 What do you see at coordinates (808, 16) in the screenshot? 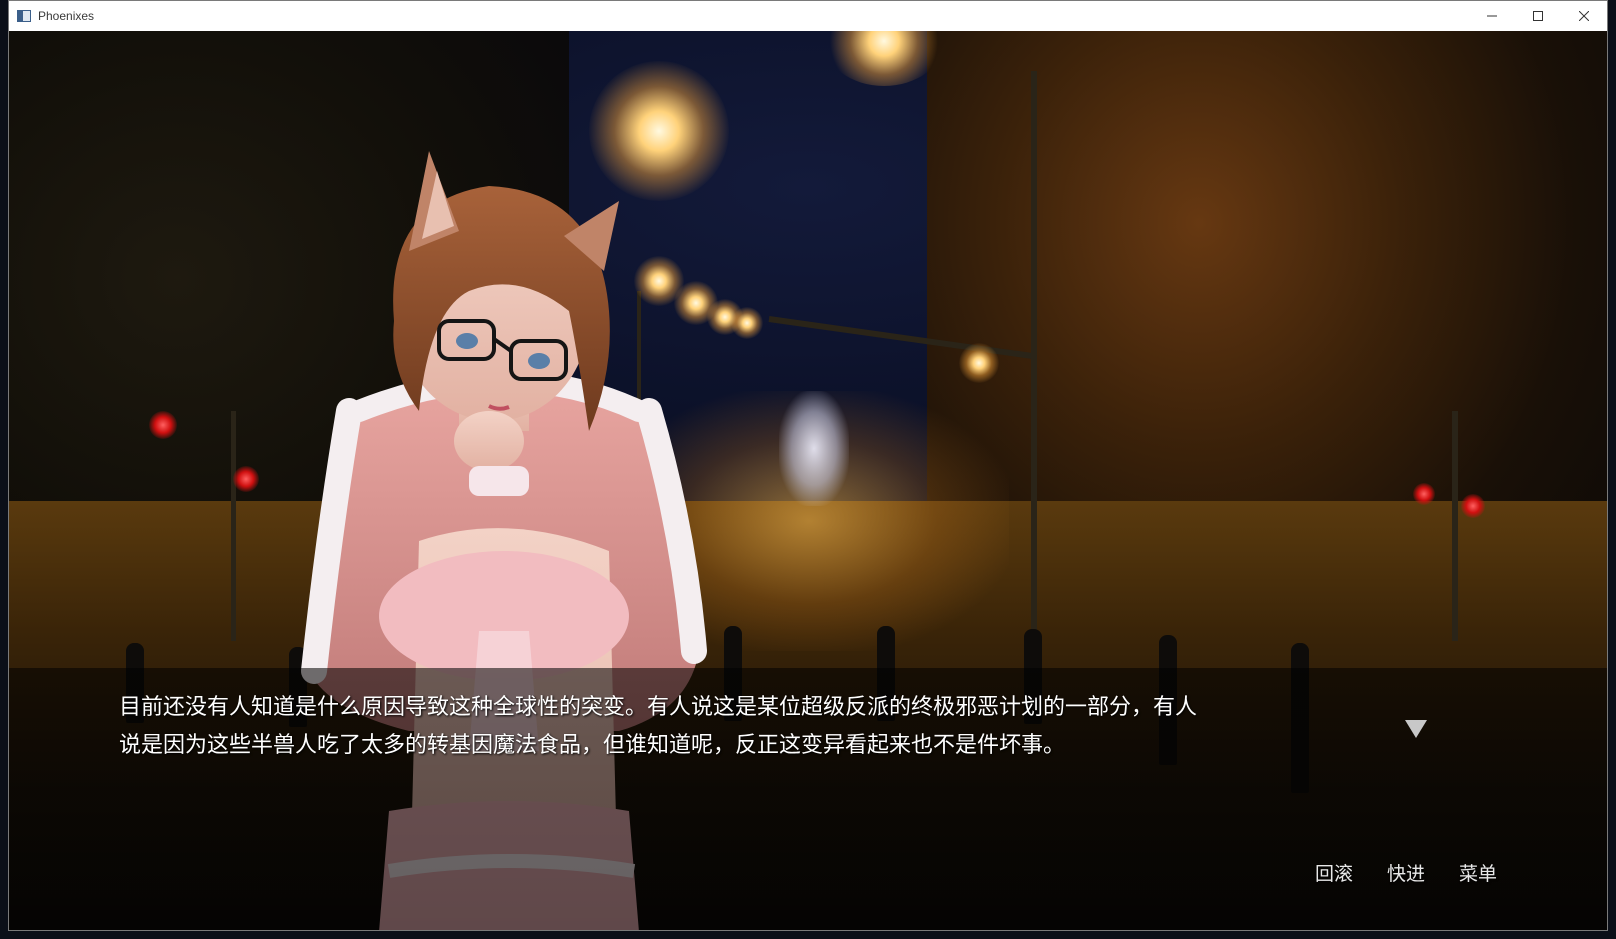
I see `title-bar: Phoenixes` at bounding box center [808, 16].